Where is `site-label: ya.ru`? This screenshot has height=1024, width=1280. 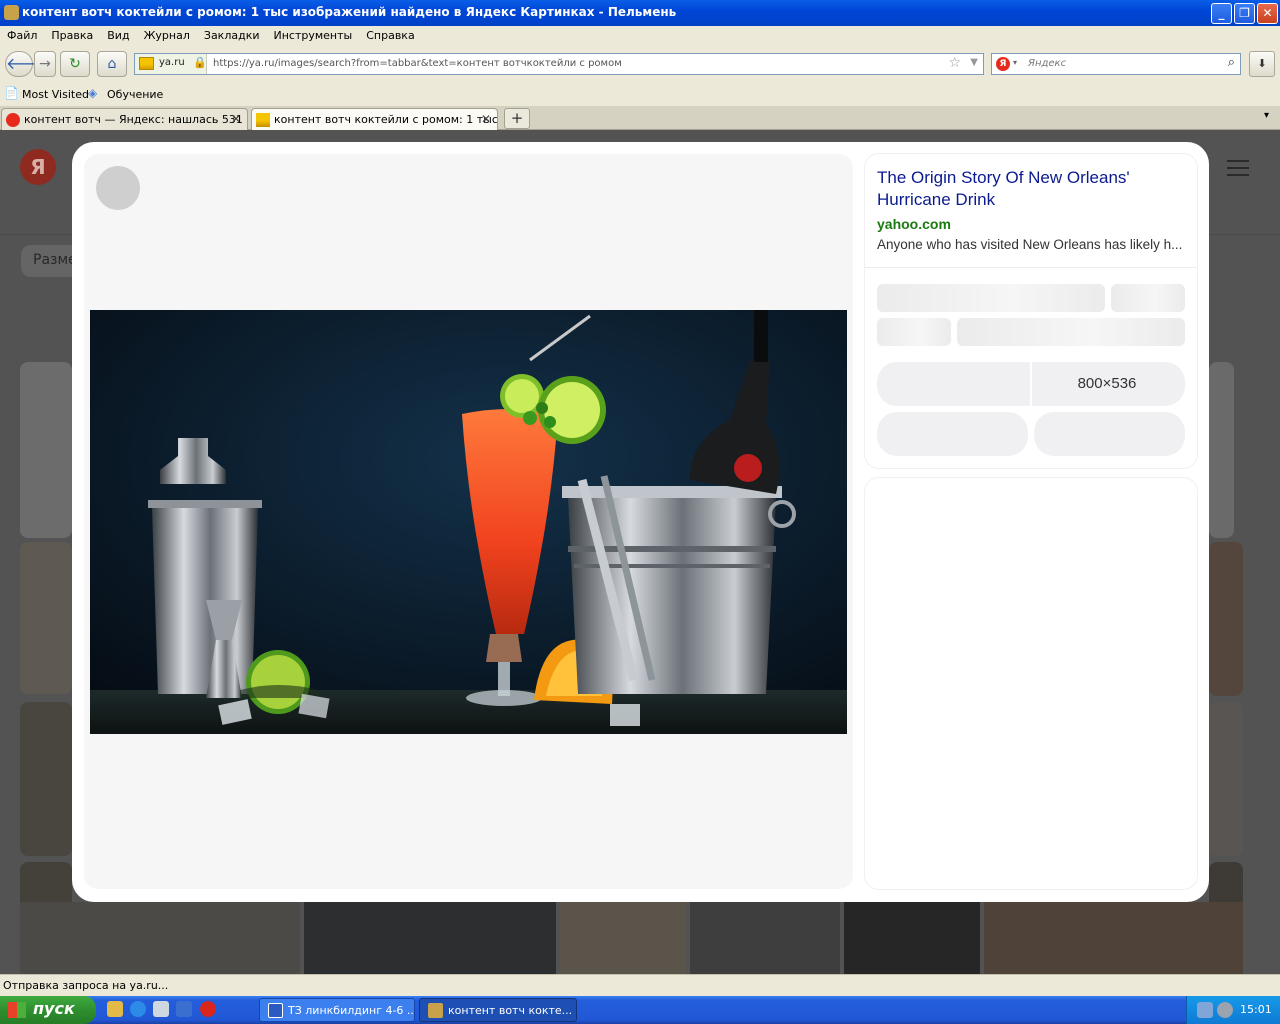 site-label: ya.ru is located at coordinates (172, 62).